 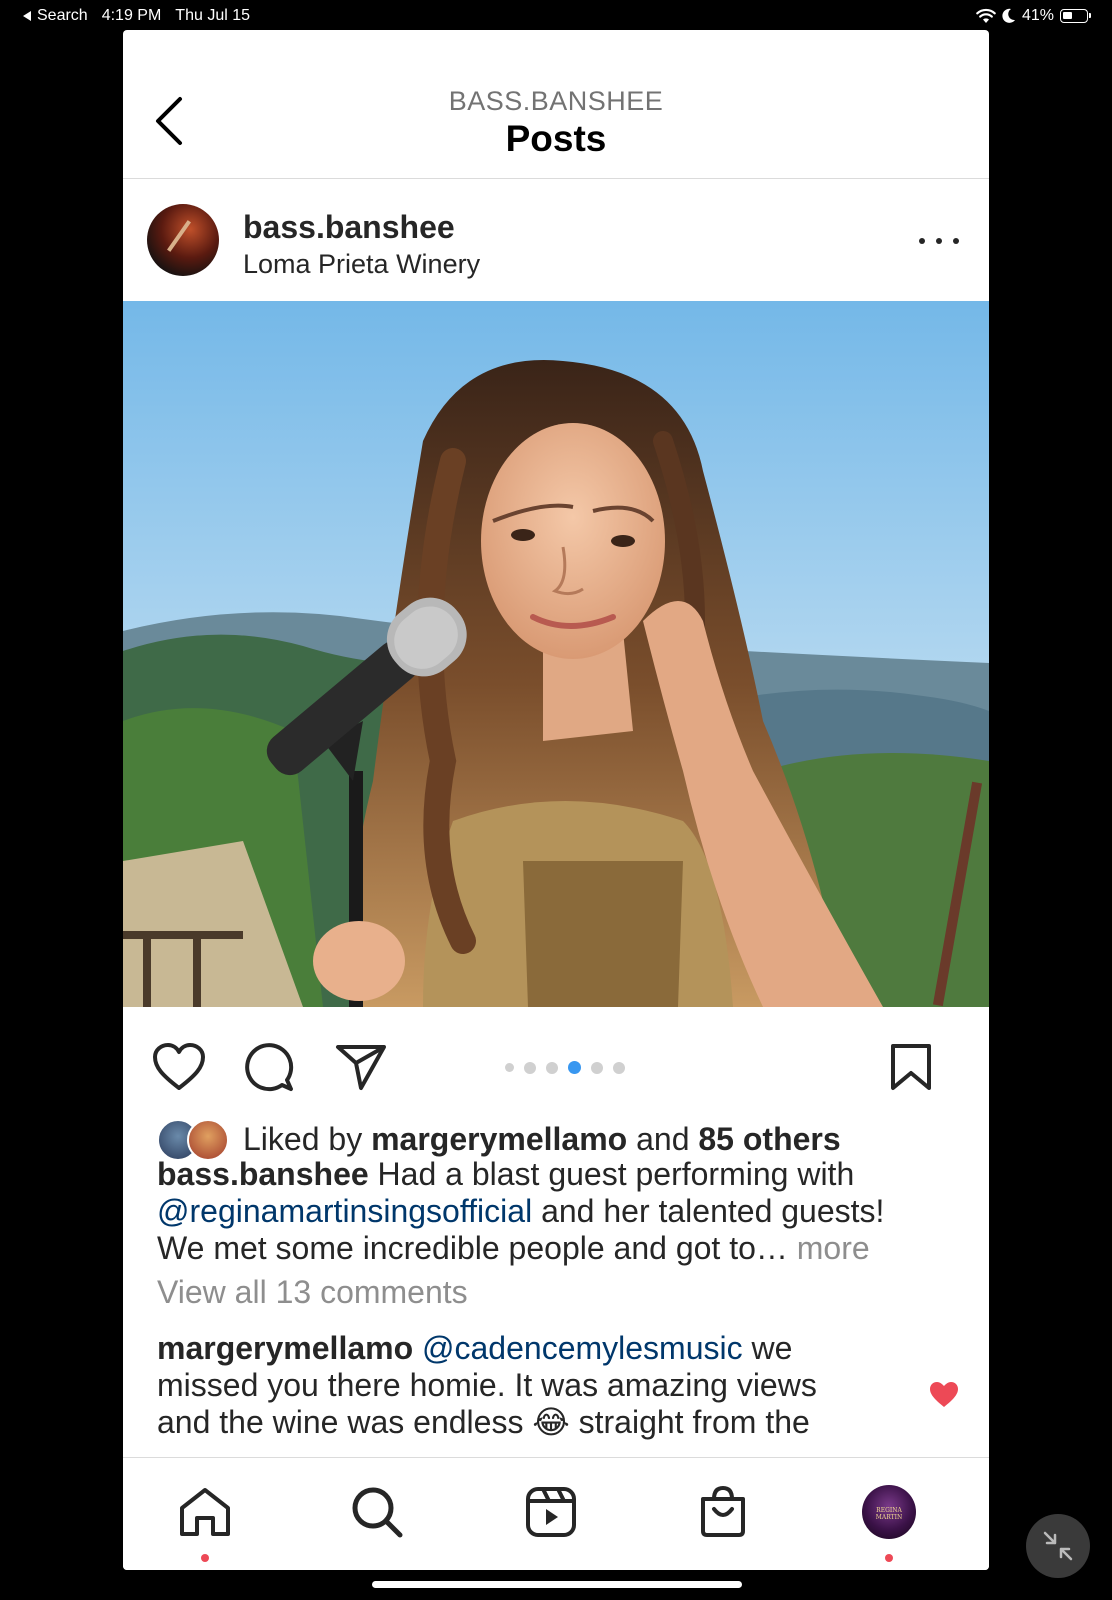 I want to click on likes-prefix: Liked by, so click(x=307, y=1139).